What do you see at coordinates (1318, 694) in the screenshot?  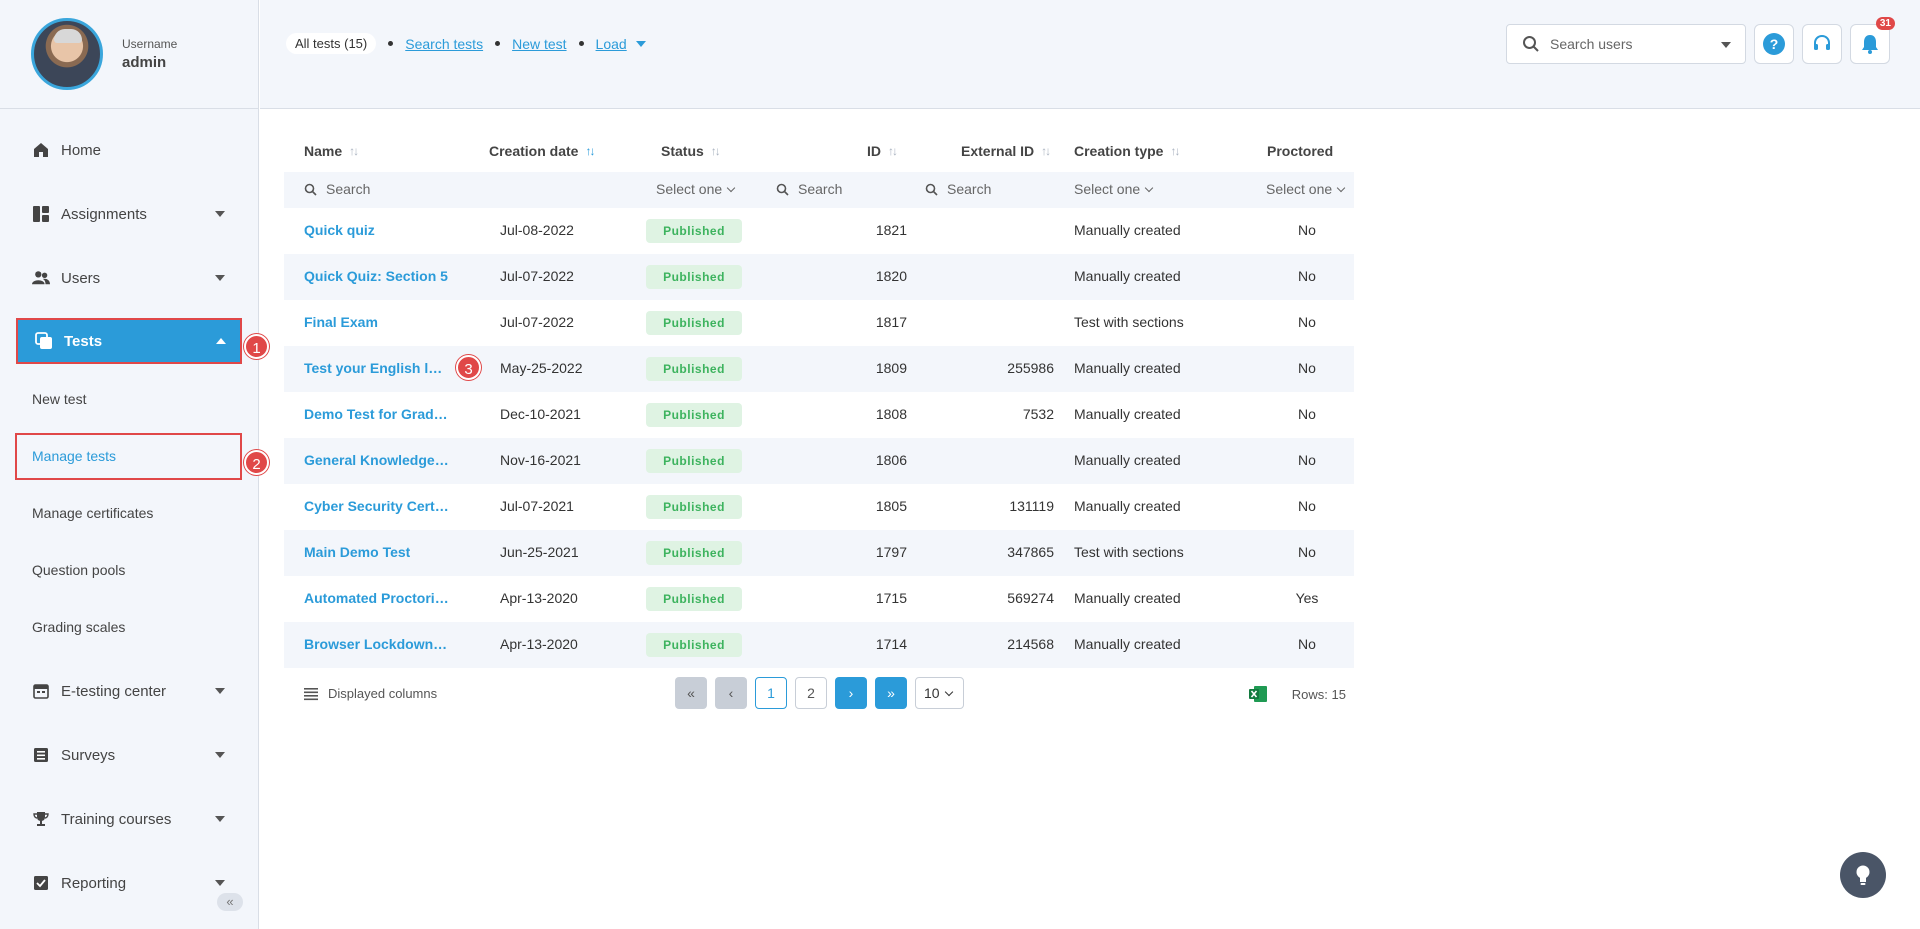 I see `rows-count: Rows: 15` at bounding box center [1318, 694].